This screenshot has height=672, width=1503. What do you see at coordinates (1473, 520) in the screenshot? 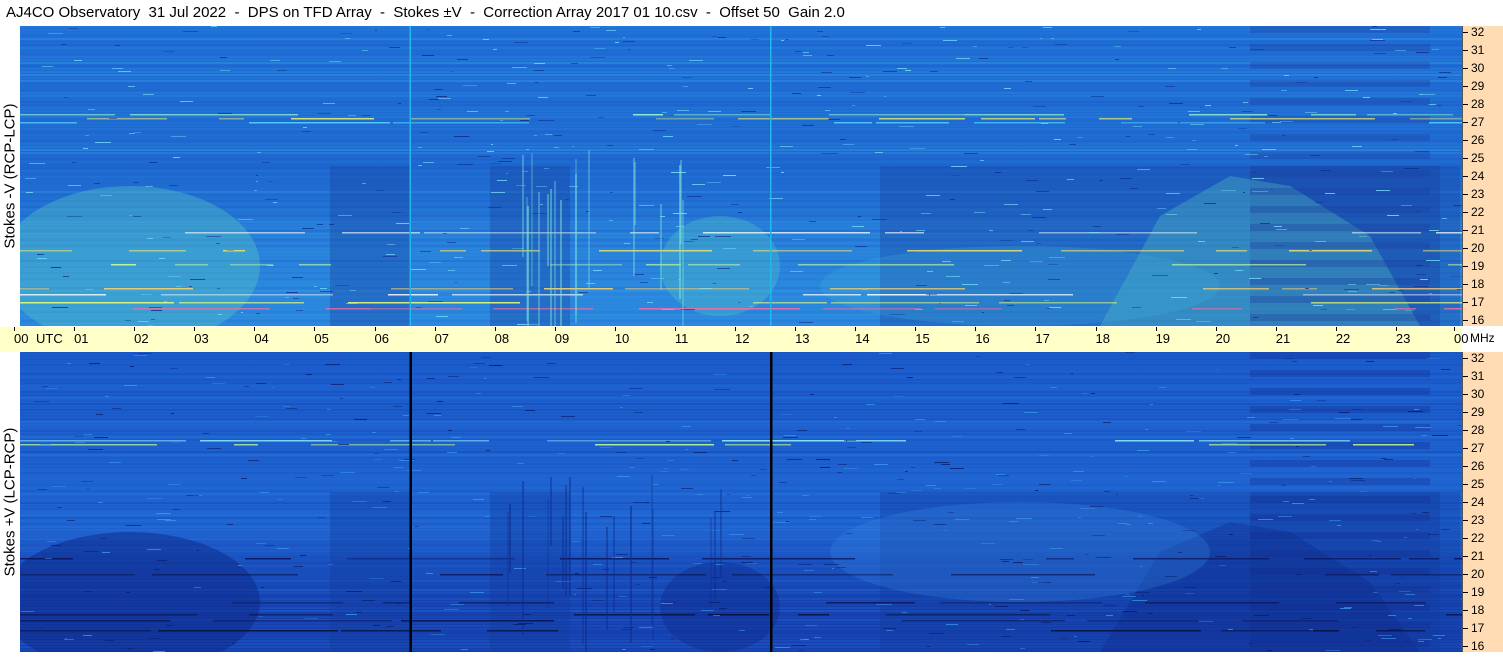
I see `lower-freq-tick-23: 23` at bounding box center [1473, 520].